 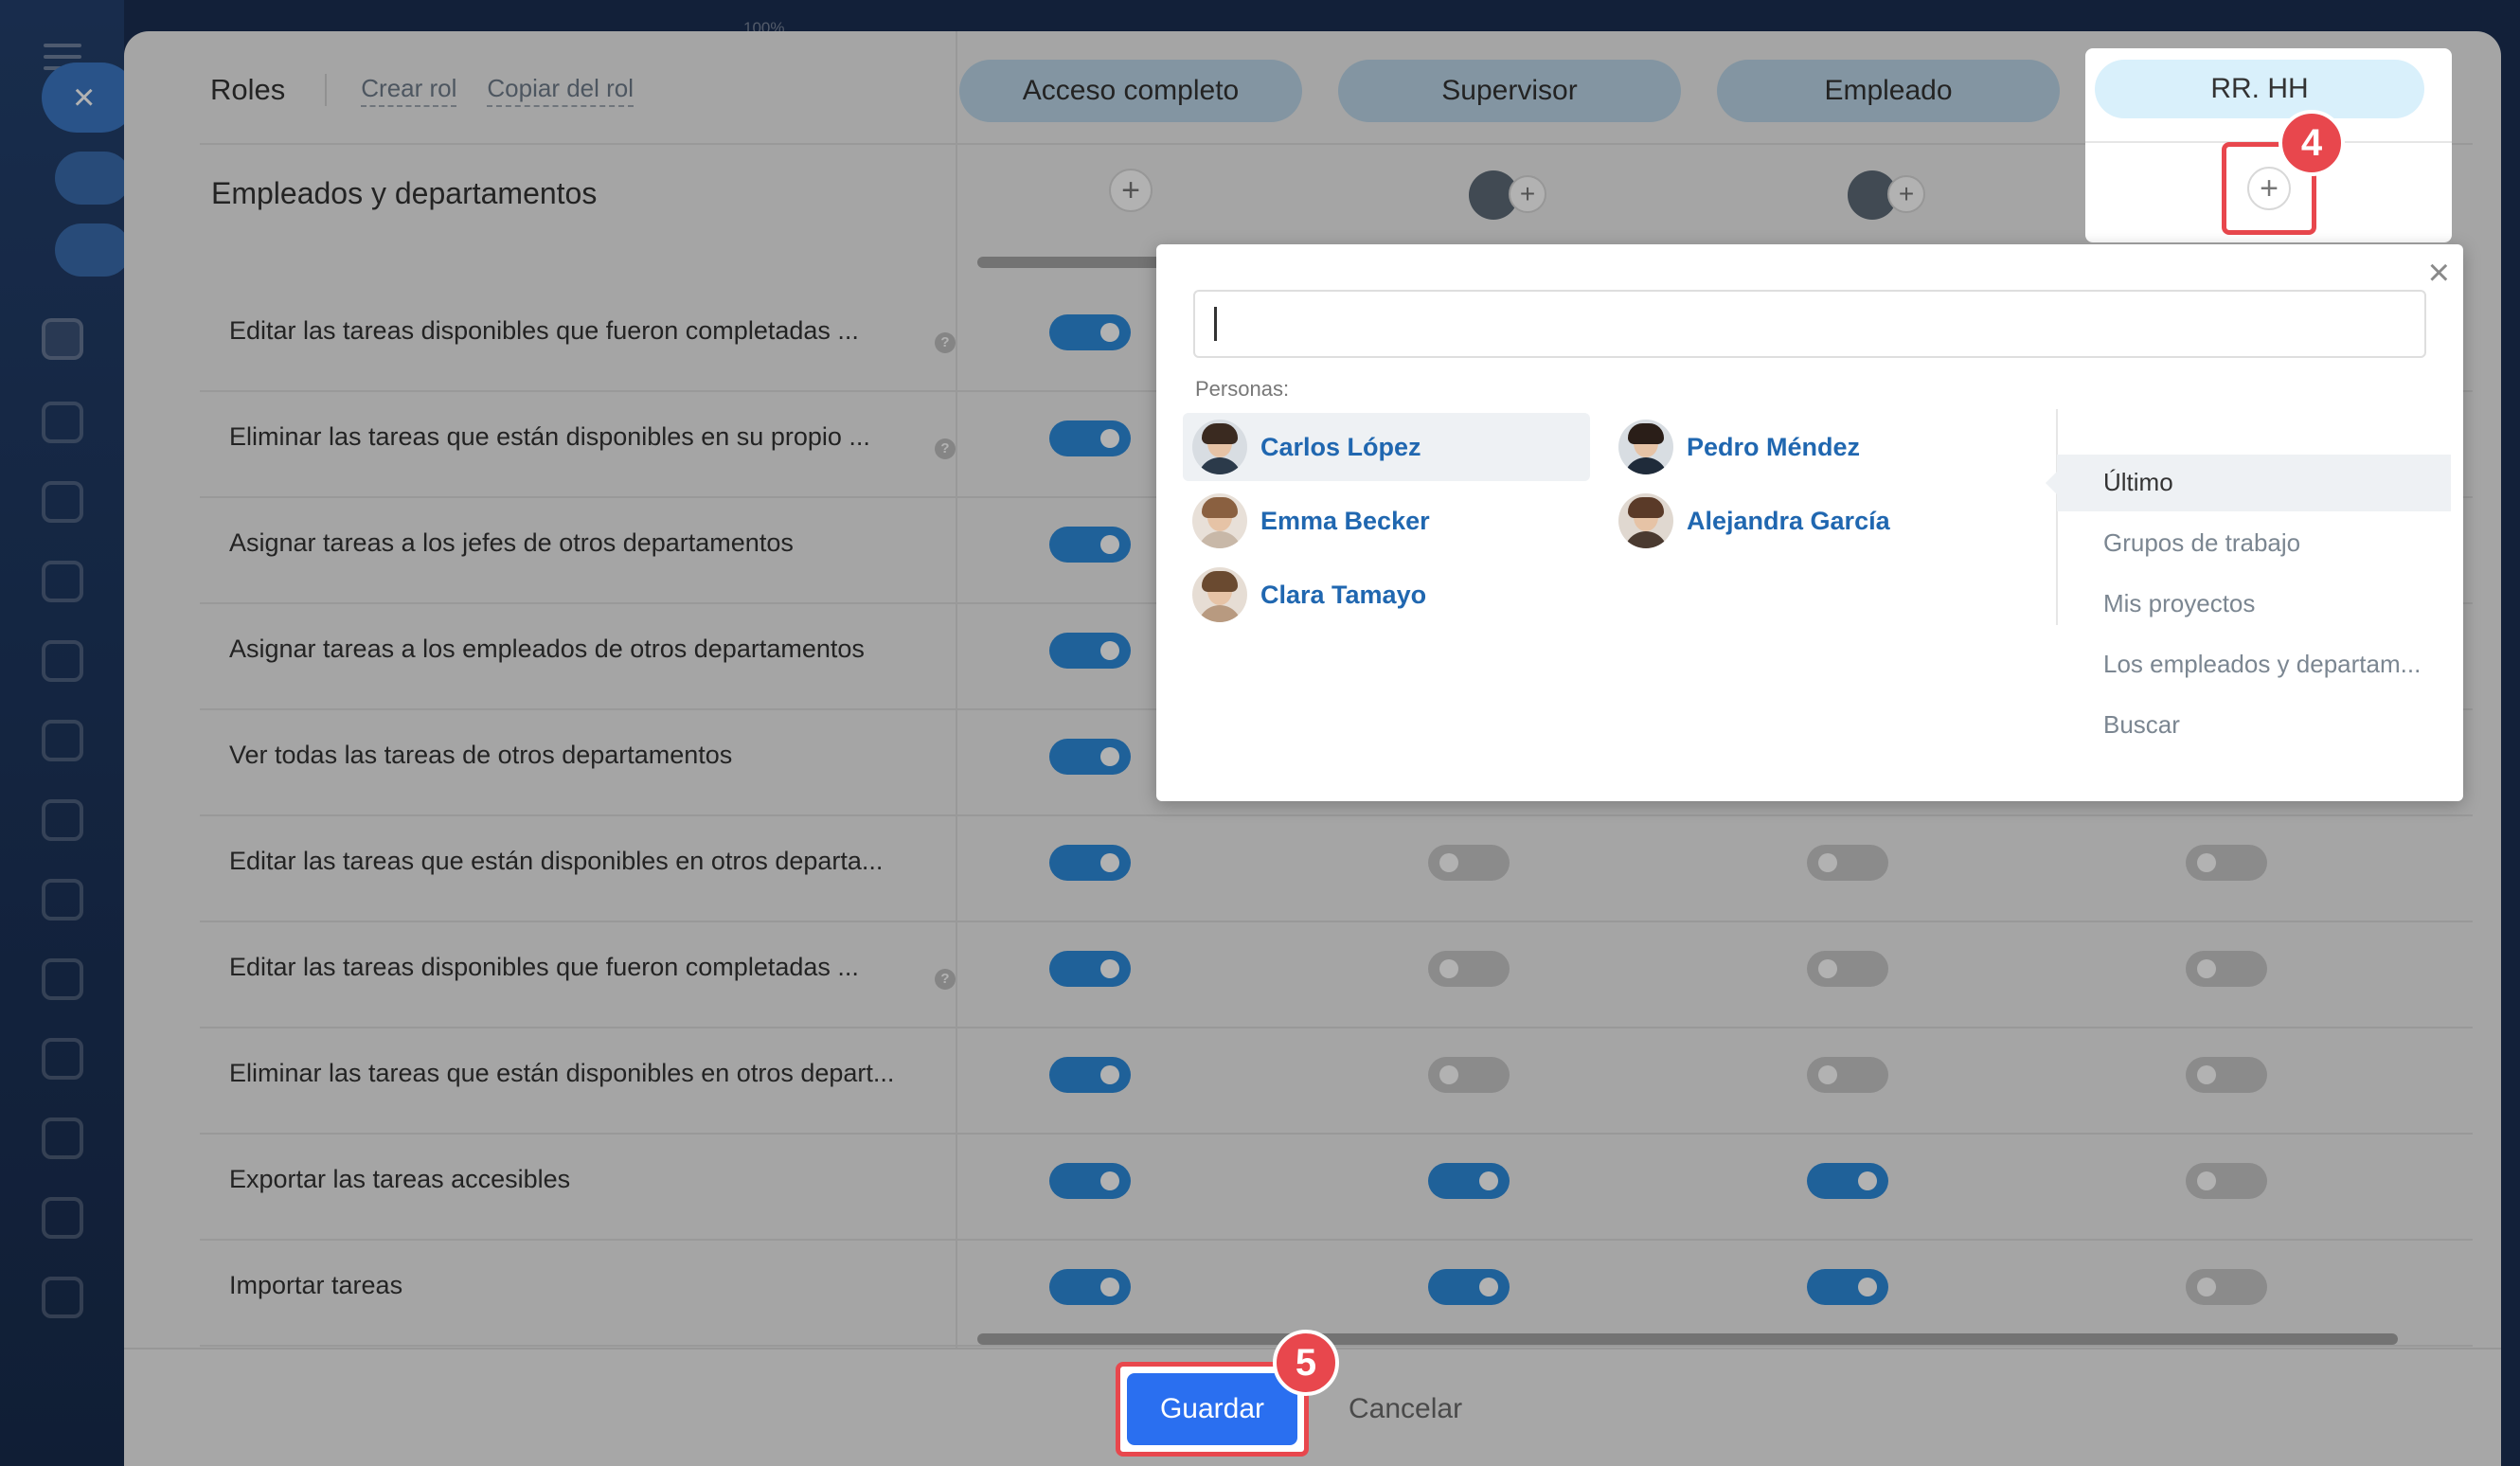 What do you see at coordinates (62, 900) in the screenshot?
I see `mail-icon` at bounding box center [62, 900].